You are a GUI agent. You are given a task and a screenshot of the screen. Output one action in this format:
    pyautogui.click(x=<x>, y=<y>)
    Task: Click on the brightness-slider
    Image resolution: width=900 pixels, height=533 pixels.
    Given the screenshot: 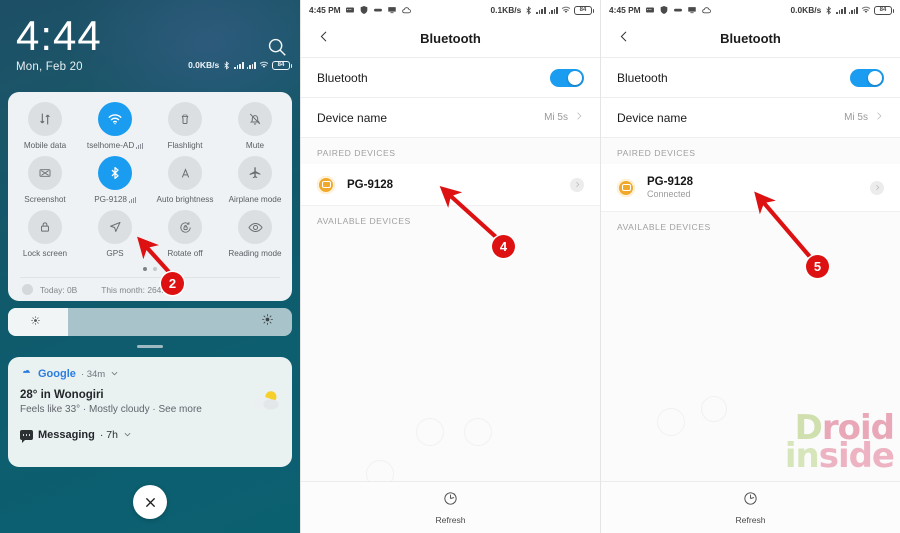 What is the action you would take?
    pyautogui.click(x=150, y=322)
    